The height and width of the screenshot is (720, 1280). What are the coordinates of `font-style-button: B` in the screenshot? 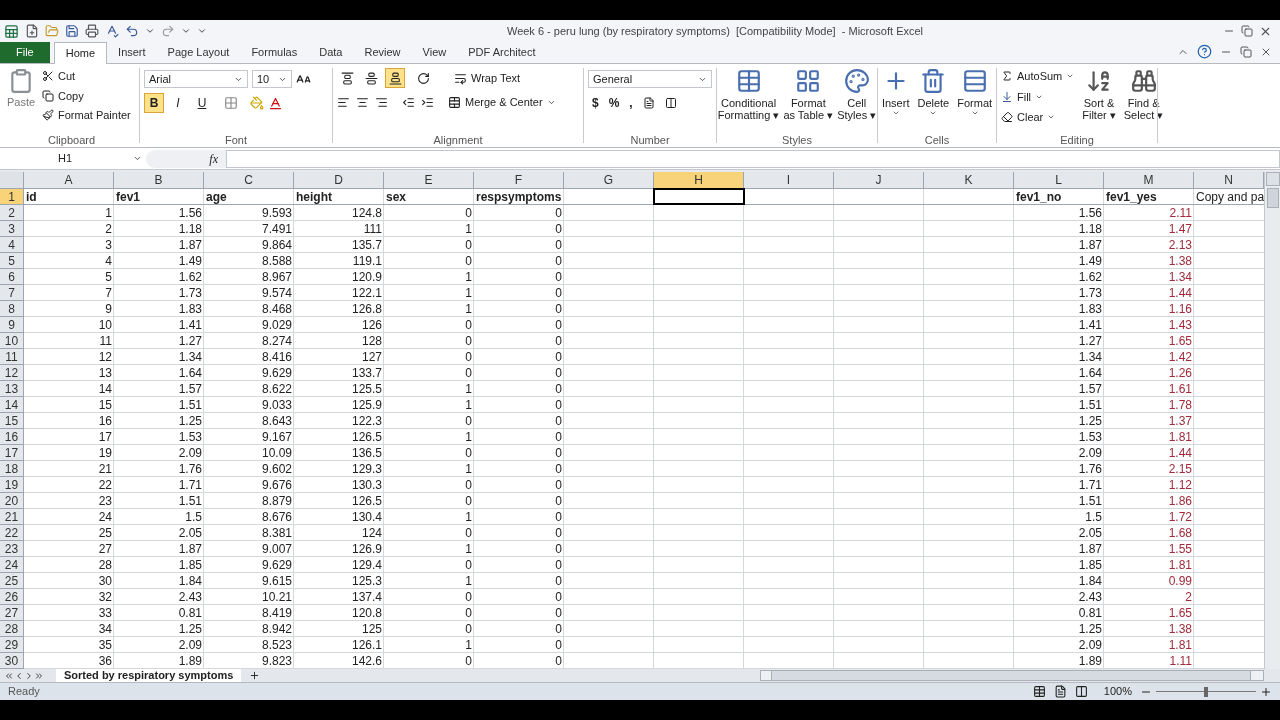 It's located at (154, 103).